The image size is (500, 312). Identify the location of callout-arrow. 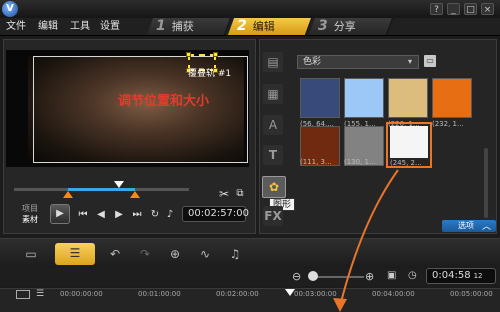
(366, 240).